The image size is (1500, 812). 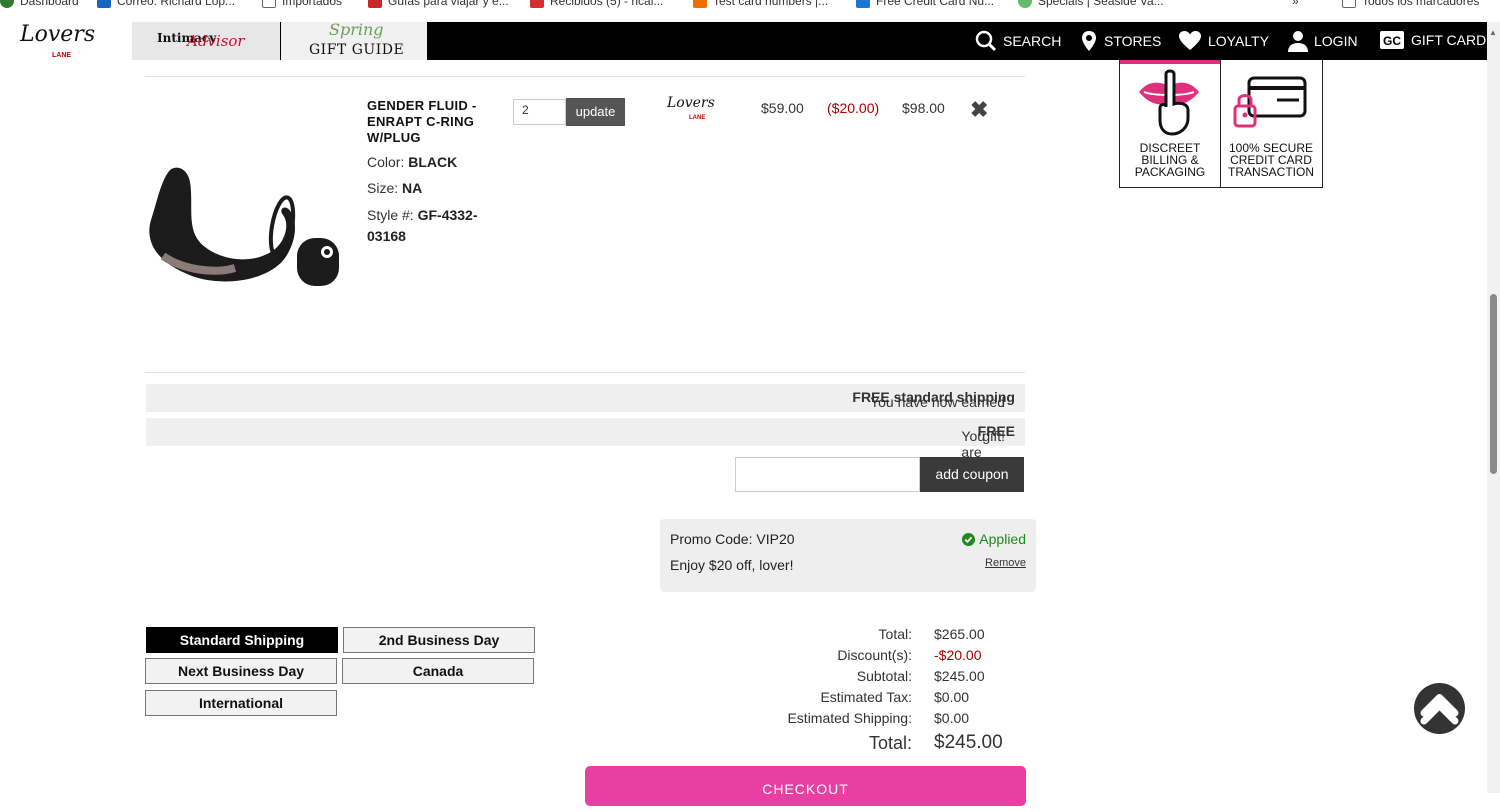 I want to click on heart-icon, so click(x=1190, y=40).